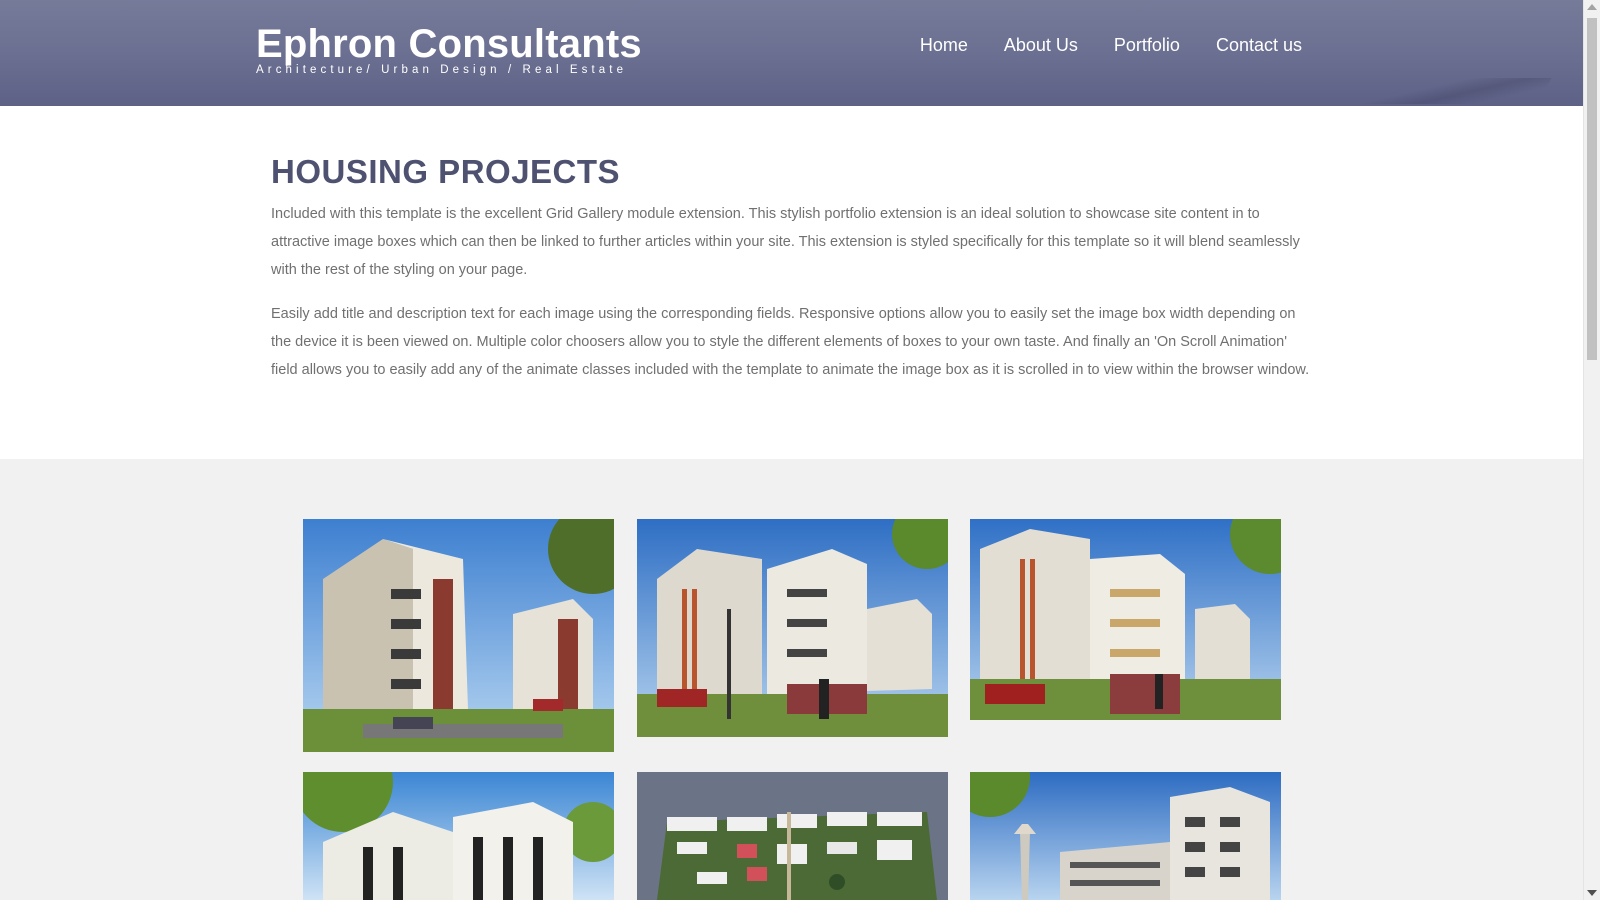 This screenshot has width=1600, height=900. Describe the element at coordinates (1041, 45) in the screenshot. I see `nav-about-us: About Us` at that location.